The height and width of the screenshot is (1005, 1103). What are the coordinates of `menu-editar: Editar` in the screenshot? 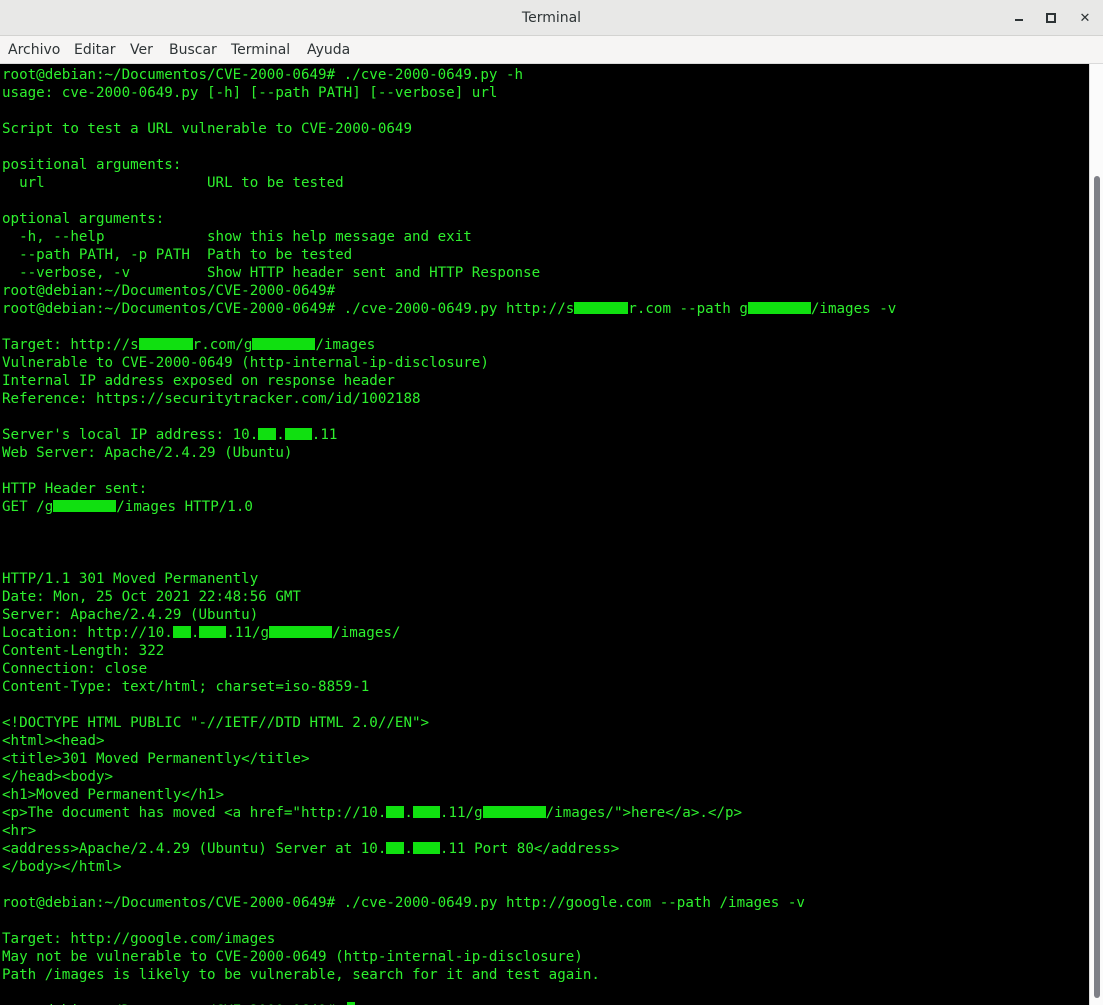 It's located at (94, 49).